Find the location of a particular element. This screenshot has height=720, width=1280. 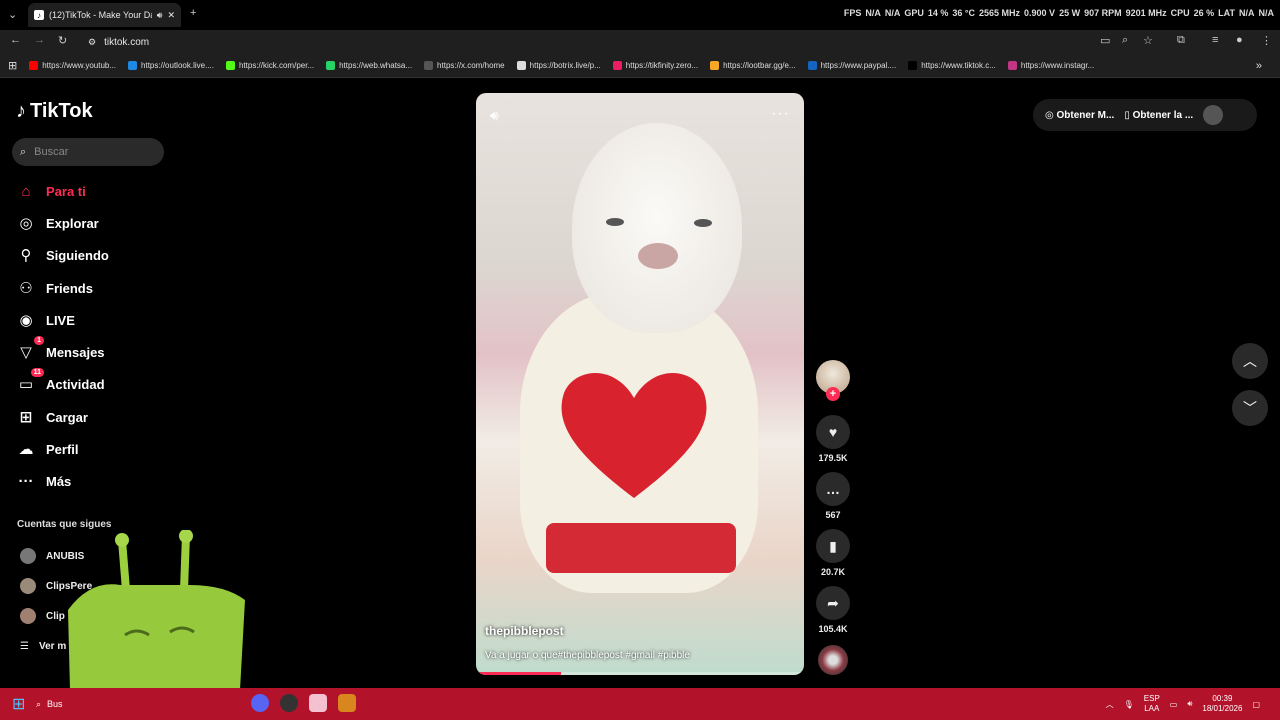

tiktok-logo: ♪ TikTok is located at coordinates (54, 111).